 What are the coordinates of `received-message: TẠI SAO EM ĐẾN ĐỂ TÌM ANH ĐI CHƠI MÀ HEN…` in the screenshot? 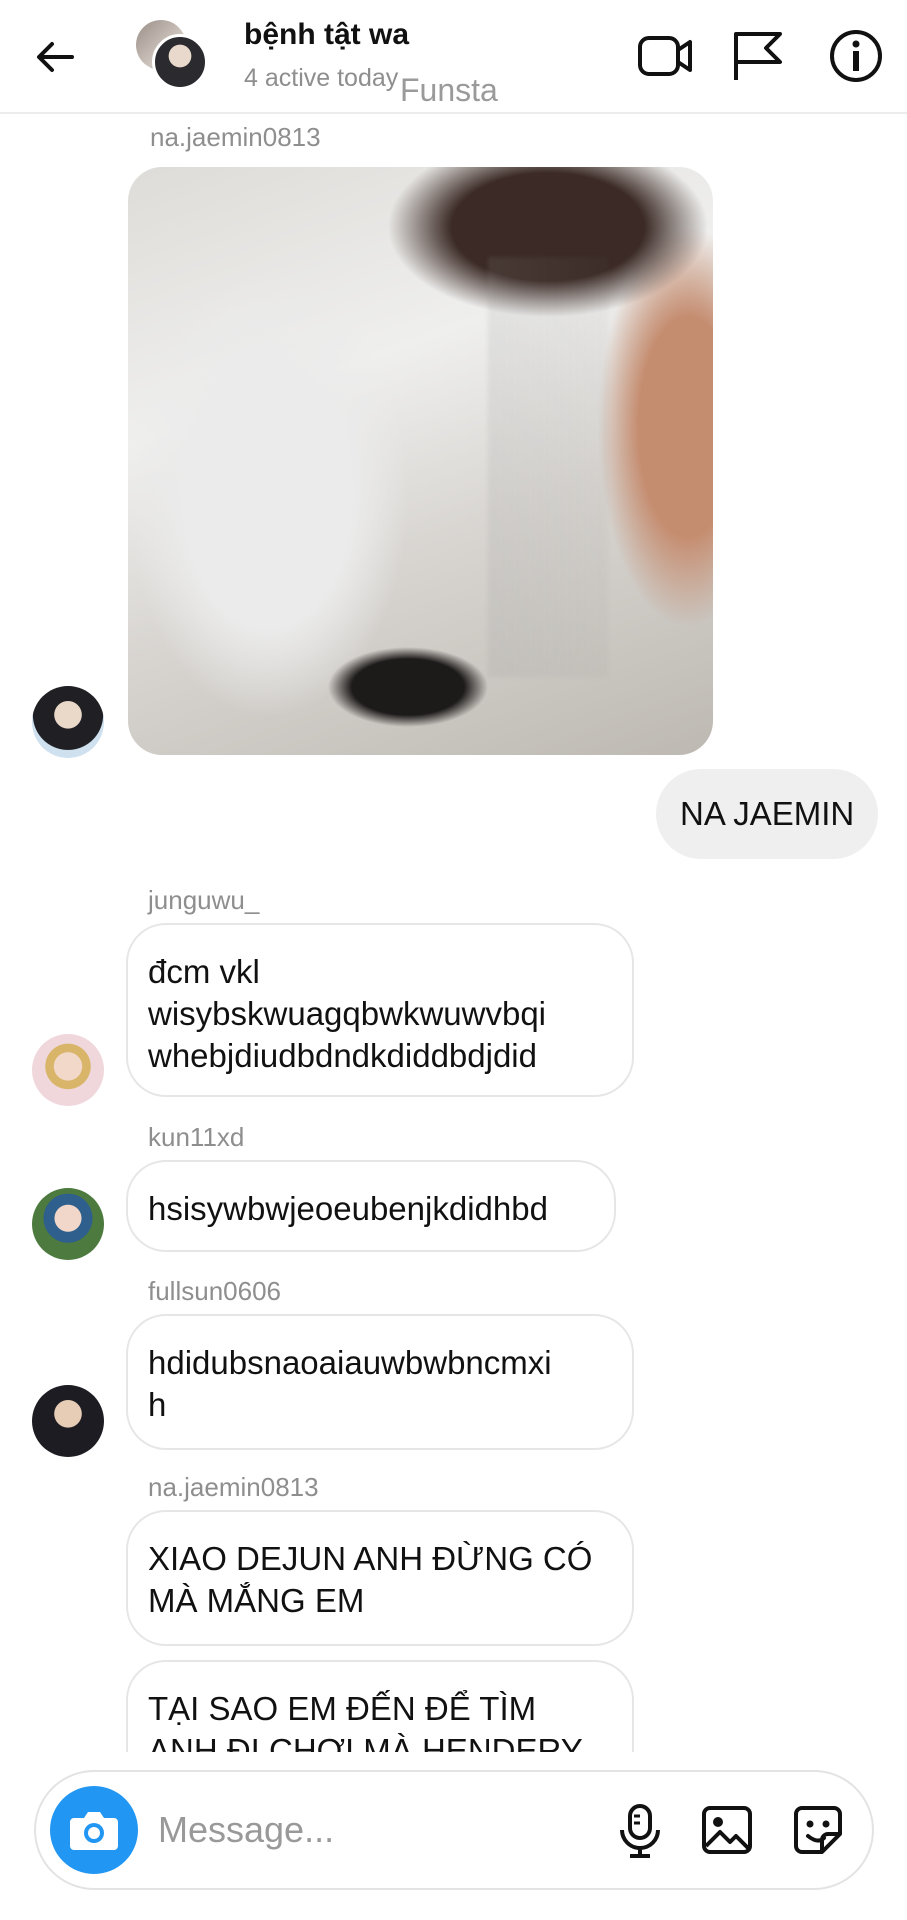 It's located at (380, 1706).